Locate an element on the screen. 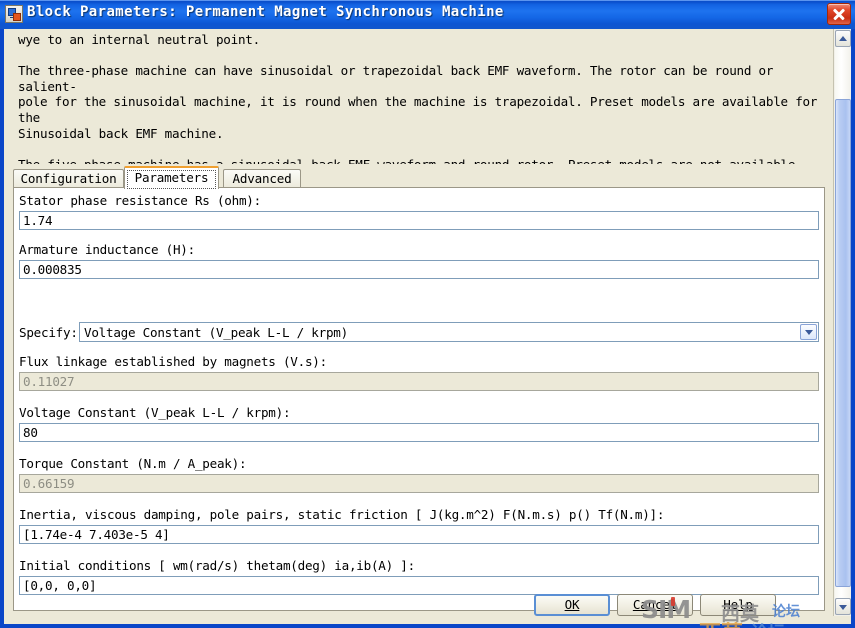 The width and height of the screenshot is (855, 628). help-button-label: Help is located at coordinates (738, 604).